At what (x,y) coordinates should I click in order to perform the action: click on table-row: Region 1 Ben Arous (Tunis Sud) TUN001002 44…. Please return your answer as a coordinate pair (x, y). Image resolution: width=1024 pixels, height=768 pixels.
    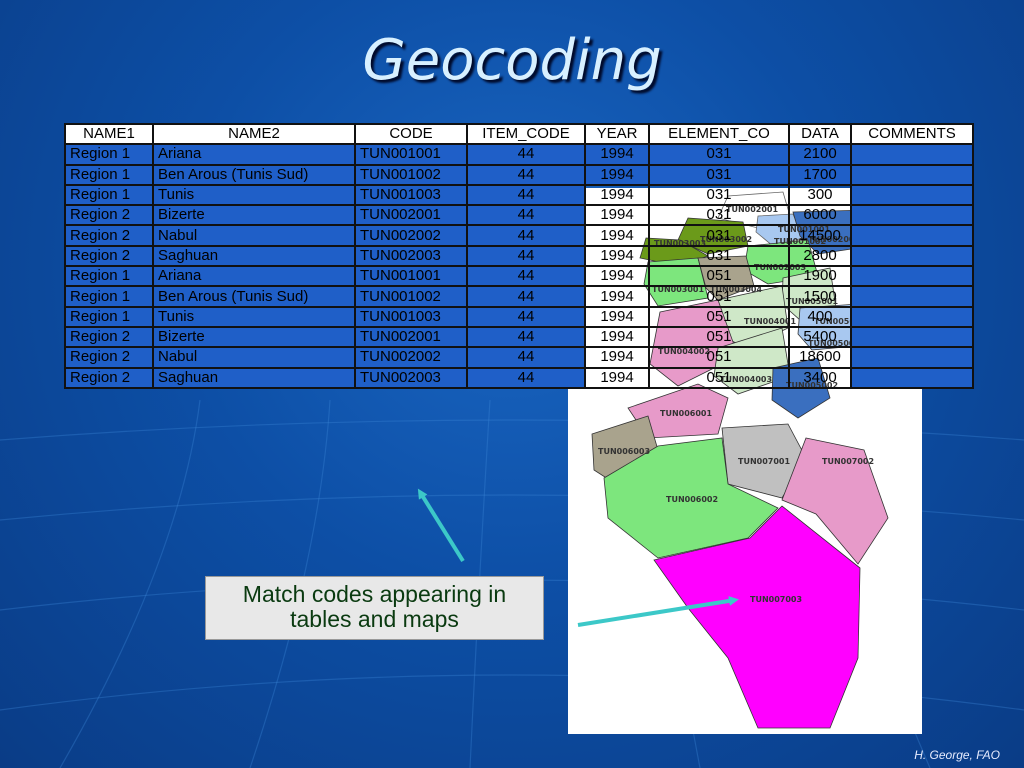
    Looking at the image, I should click on (519, 296).